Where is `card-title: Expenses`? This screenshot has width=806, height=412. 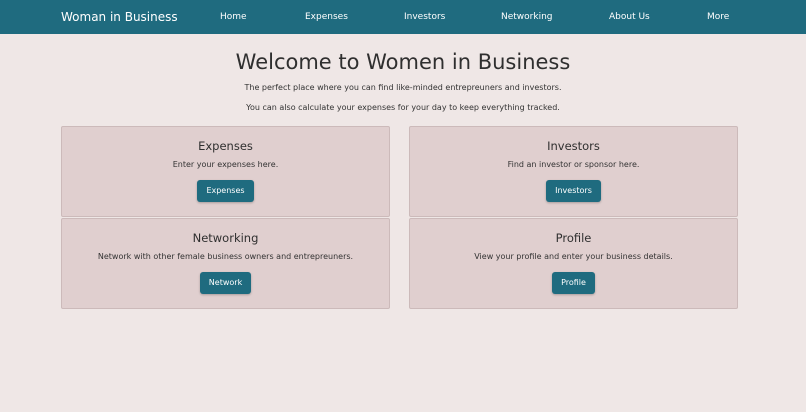
card-title: Expenses is located at coordinates (225, 146).